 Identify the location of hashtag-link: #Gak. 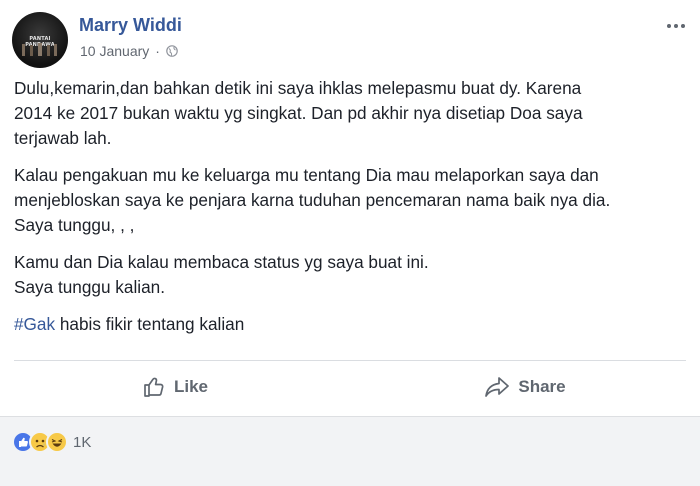
(34, 324).